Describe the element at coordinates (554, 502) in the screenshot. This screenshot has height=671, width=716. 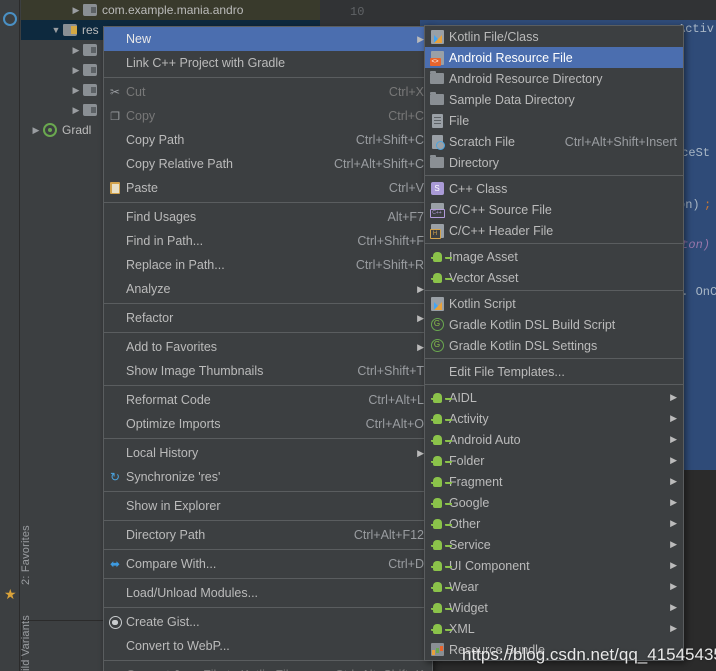
I see `submenu-item-google: Google ▶` at that location.